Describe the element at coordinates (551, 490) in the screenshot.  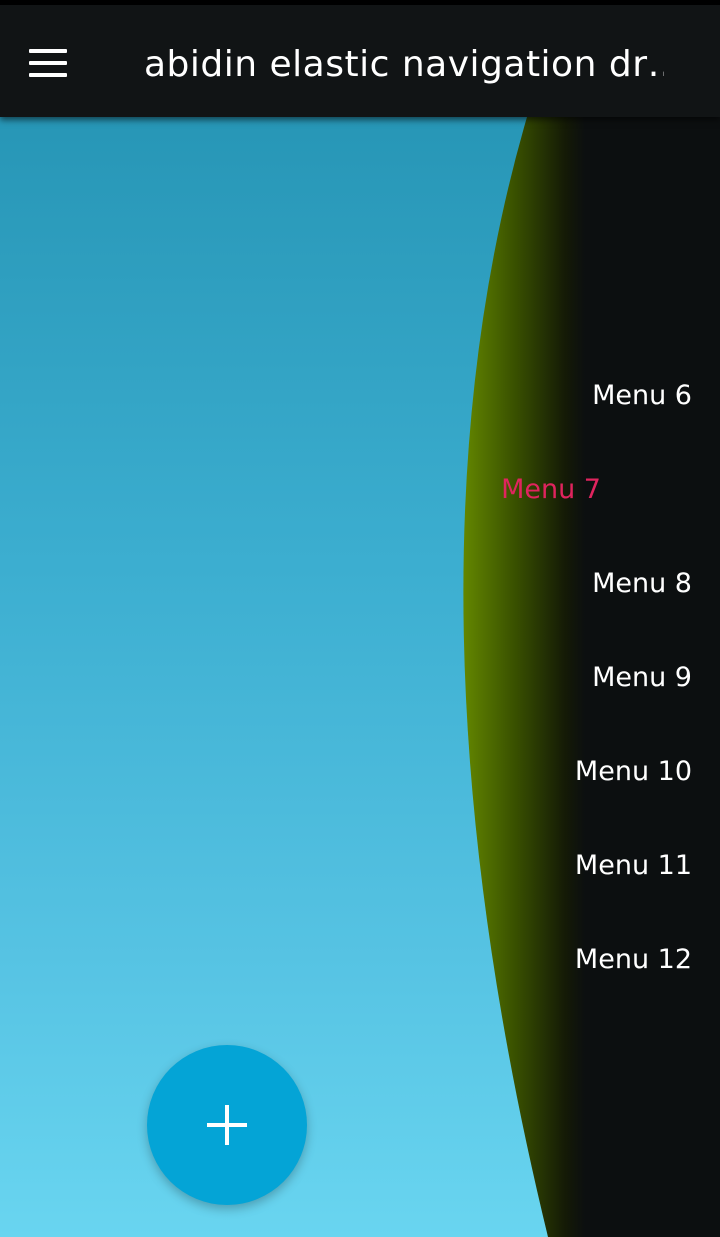
I see `menu-item-7: Menu 7` at that location.